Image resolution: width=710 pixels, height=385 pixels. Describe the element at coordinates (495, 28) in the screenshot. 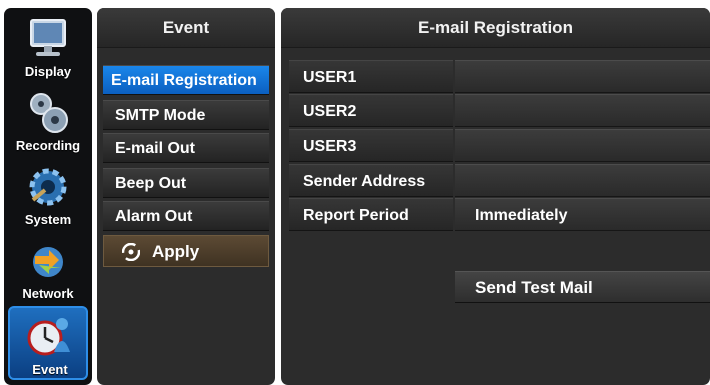

I see `email-registration-title: E-mail Registration` at that location.